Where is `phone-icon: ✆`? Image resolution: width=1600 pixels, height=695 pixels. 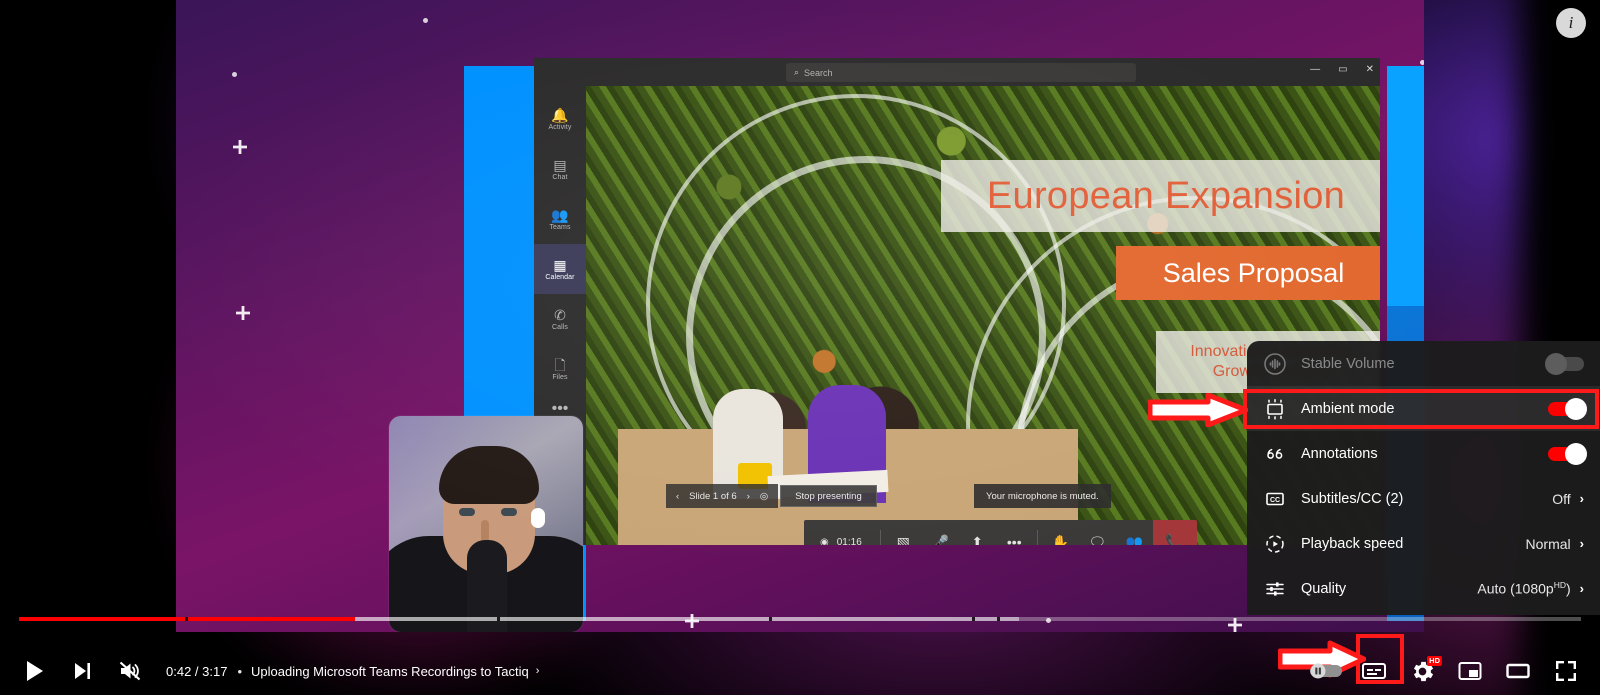
phone-icon: ✆ is located at coordinates (560, 314).